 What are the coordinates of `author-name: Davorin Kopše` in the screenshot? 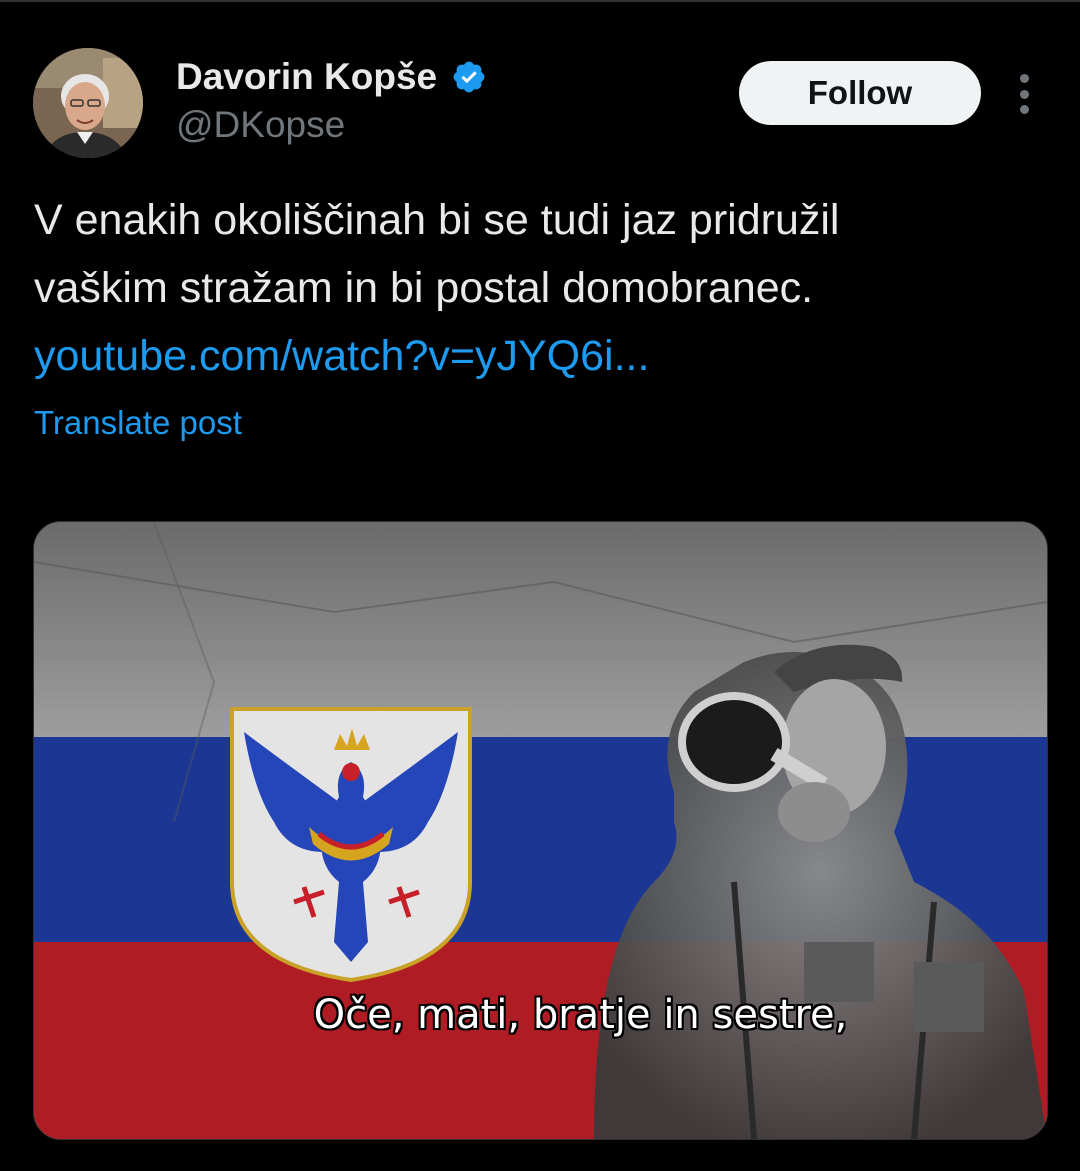 It's located at (331, 77).